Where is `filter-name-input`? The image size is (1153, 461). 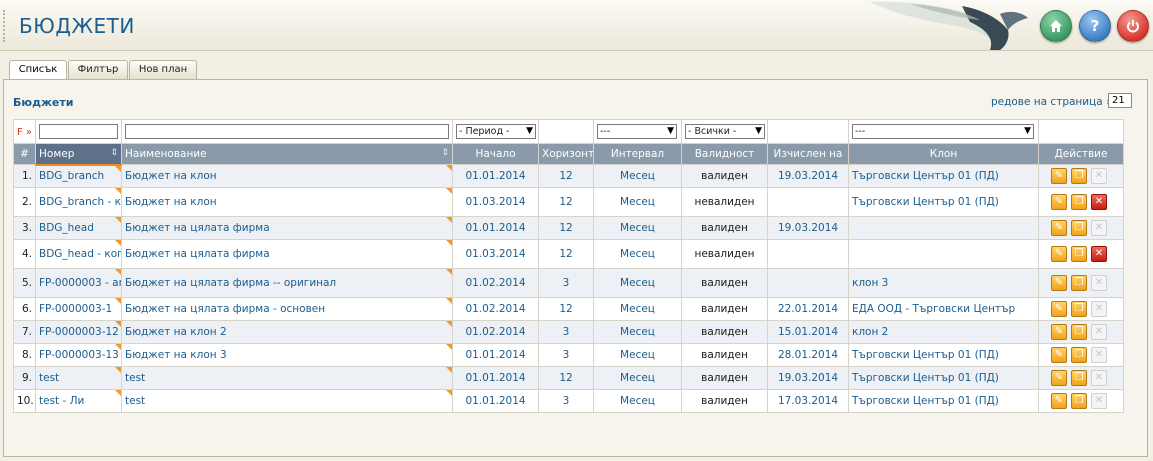
filter-name-input is located at coordinates (287, 131).